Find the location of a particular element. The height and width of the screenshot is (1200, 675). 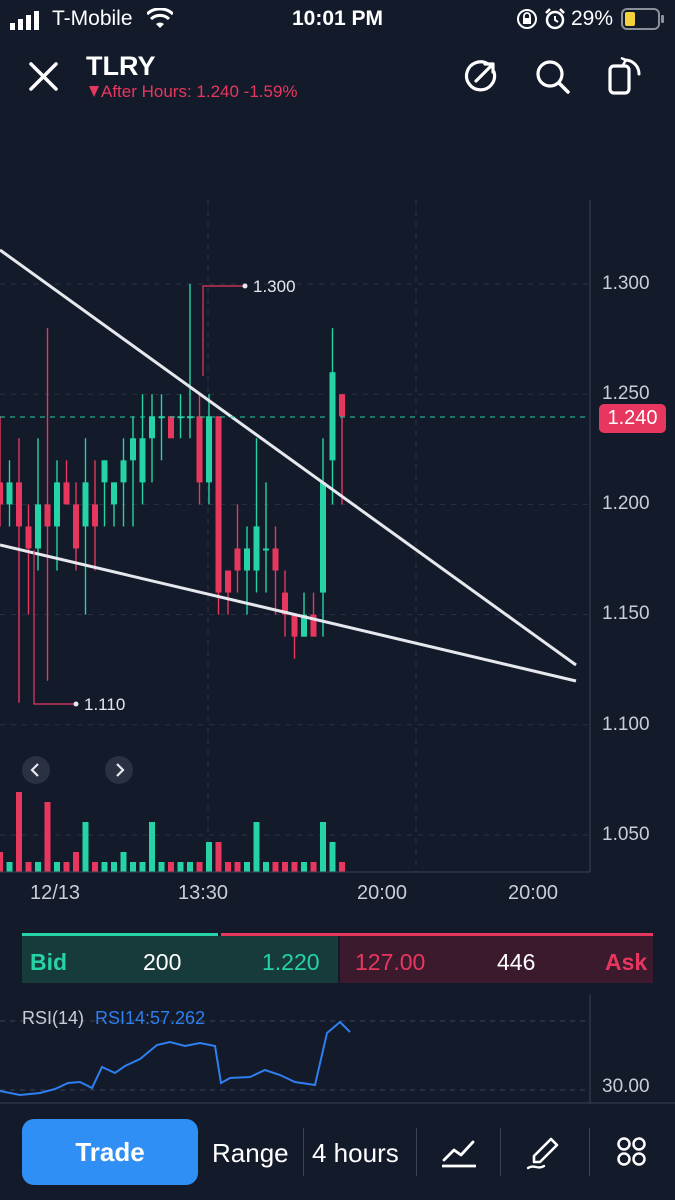

ask-panel: 127.00 446 Ask is located at coordinates (496, 959).